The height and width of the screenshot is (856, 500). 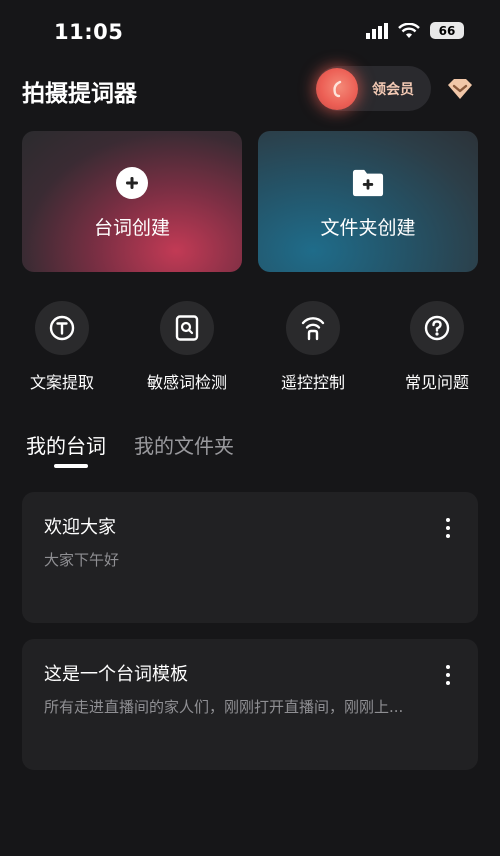 I want to click on battery-indicator: 66, so click(x=447, y=30).